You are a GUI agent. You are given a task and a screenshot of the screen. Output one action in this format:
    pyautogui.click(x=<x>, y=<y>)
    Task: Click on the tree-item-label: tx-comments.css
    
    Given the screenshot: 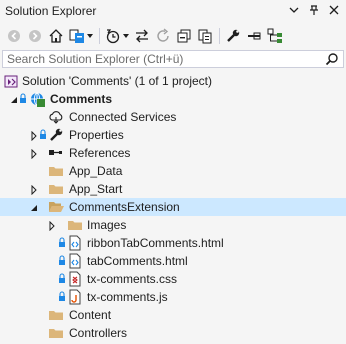 What is the action you would take?
    pyautogui.click(x=132, y=279)
    